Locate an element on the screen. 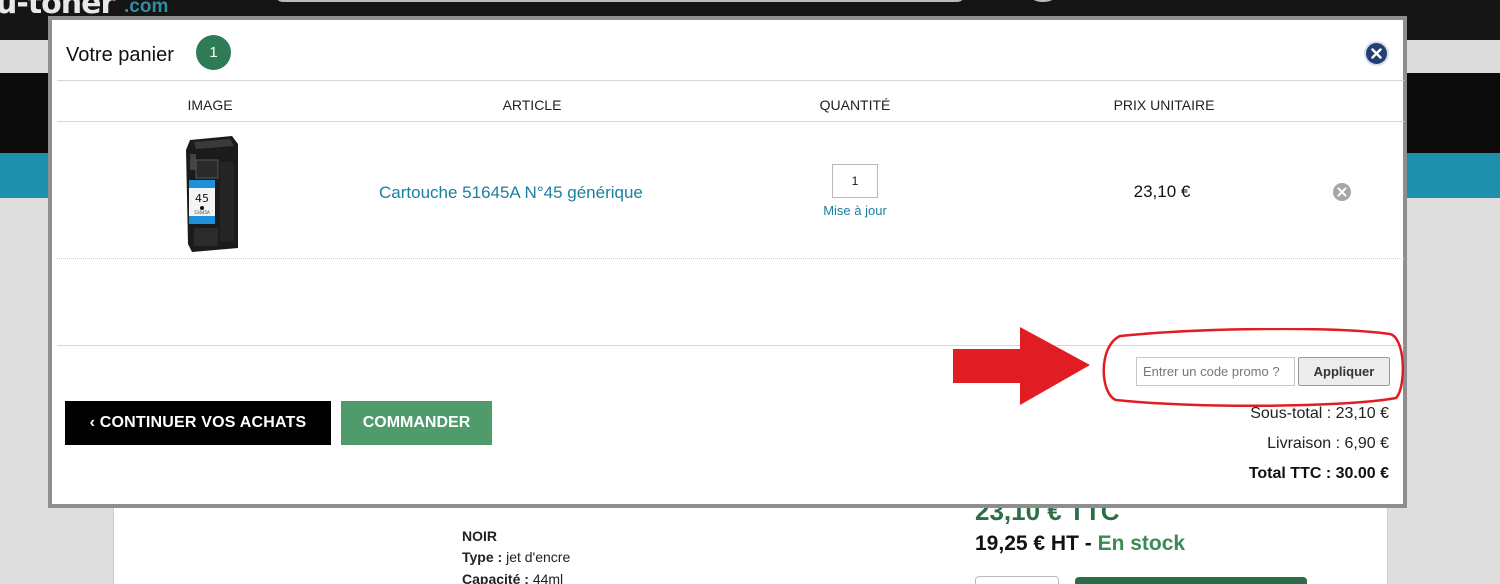 This screenshot has width=1500, height=584. add-to-cart-button is located at coordinates (1191, 580).